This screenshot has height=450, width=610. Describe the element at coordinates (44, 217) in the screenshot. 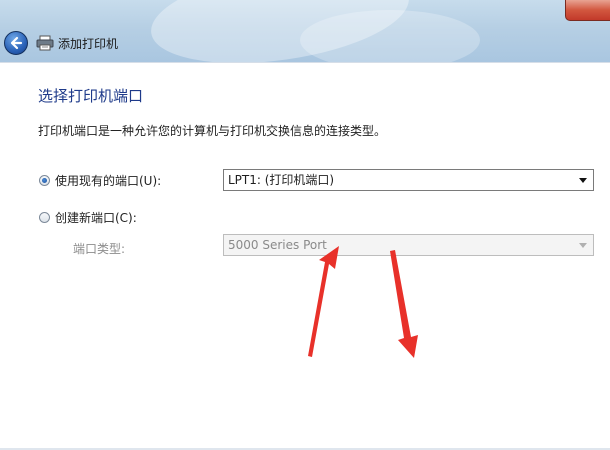

I see `new-port-radio` at that location.